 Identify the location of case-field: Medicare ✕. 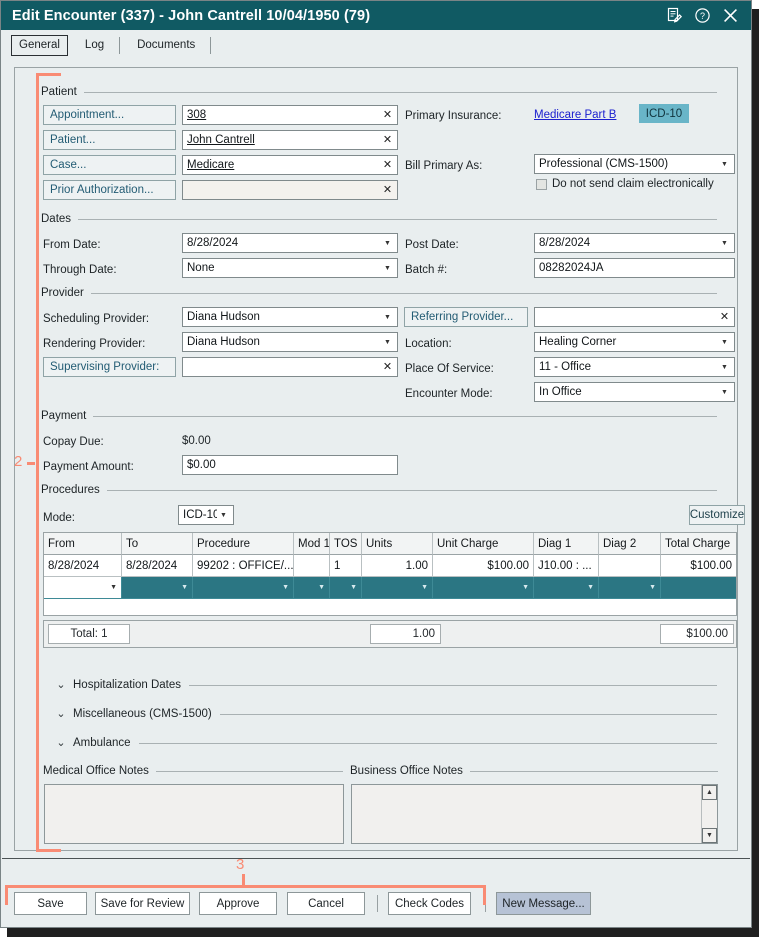
(290, 165).